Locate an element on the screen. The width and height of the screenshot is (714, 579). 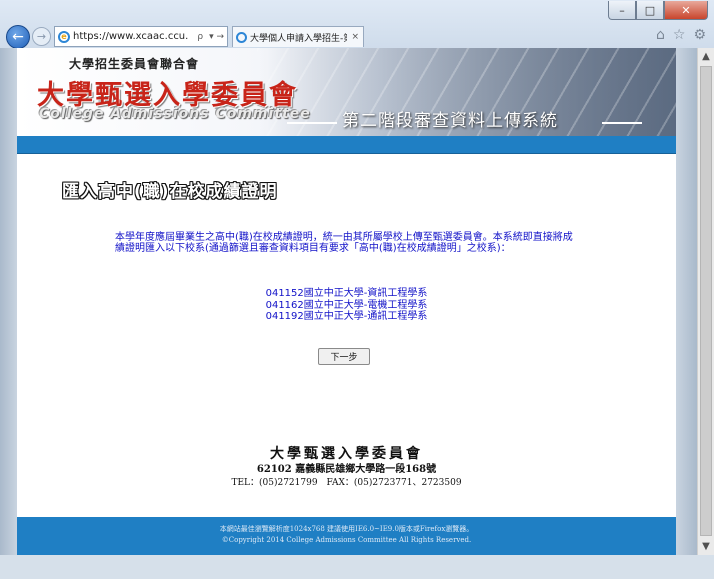
header-blue-bar is located at coordinates (346, 145).